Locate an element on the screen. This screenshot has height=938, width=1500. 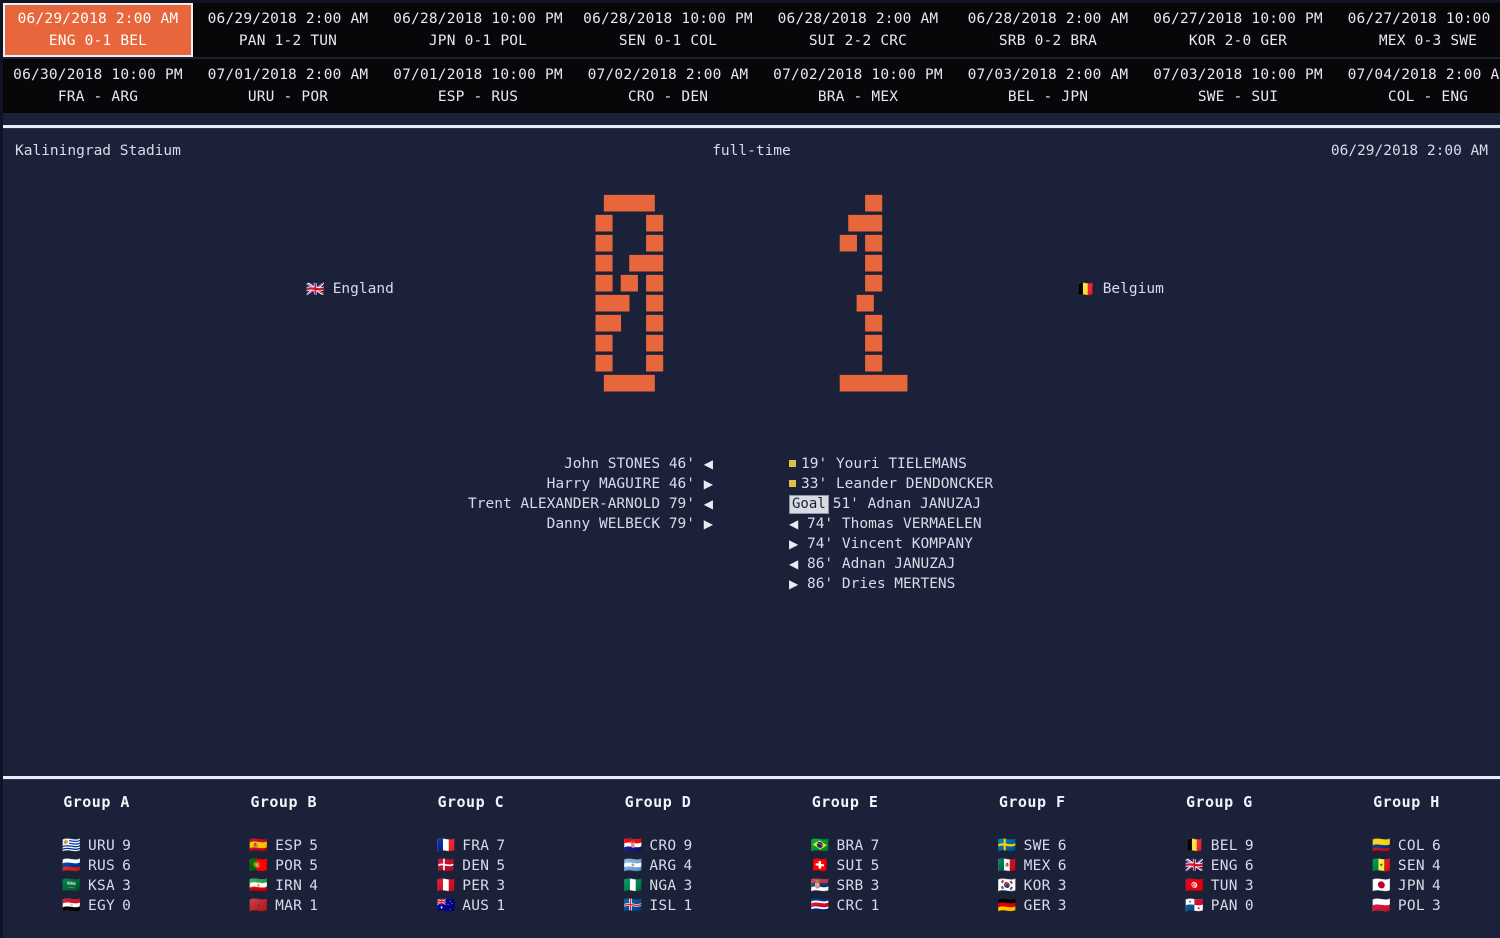
group-rows: 🇧🇪 BEL 9 🇬🇧 ENG 6 🇹🇳 TUN 3 🇵🇦 PAN 0 is located at coordinates (1219, 876).